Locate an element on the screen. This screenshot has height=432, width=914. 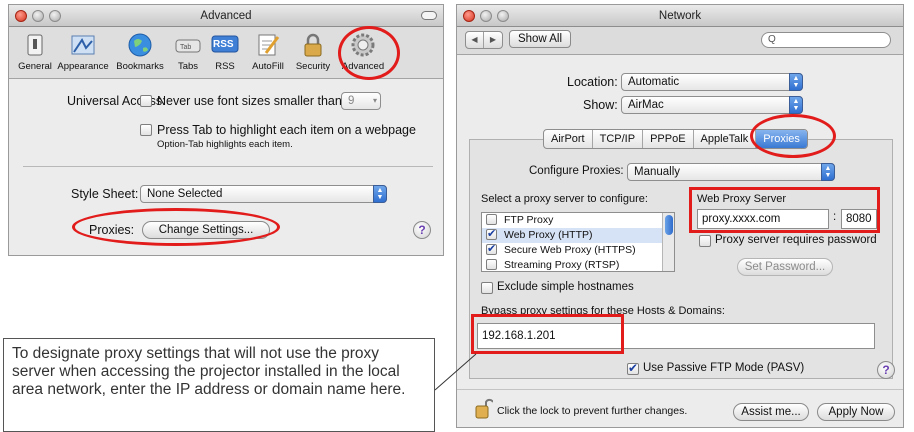
callout-leader-line is located at coordinates (455, 372).